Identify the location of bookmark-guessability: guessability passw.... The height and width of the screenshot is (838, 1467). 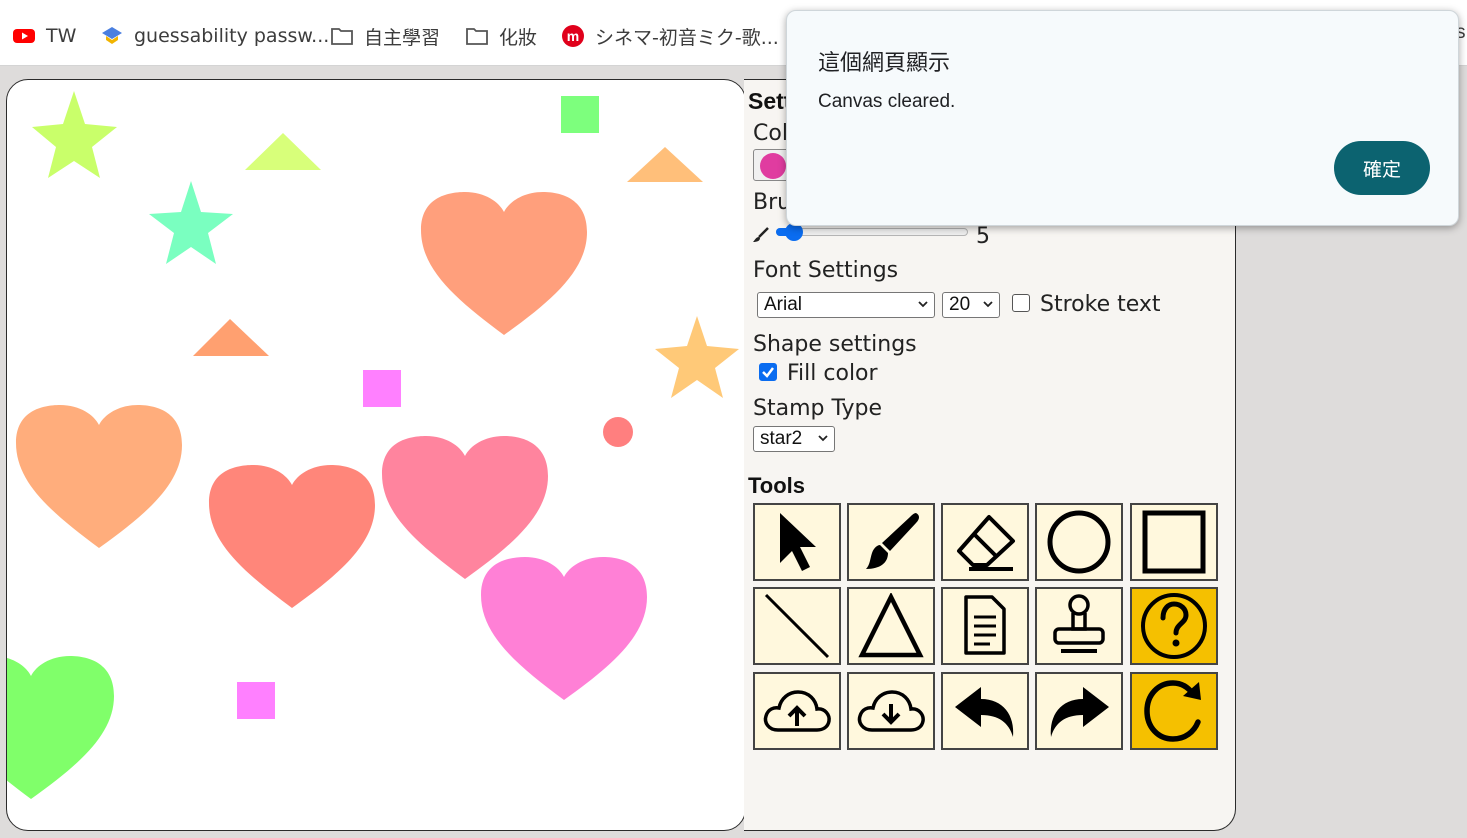
(214, 36).